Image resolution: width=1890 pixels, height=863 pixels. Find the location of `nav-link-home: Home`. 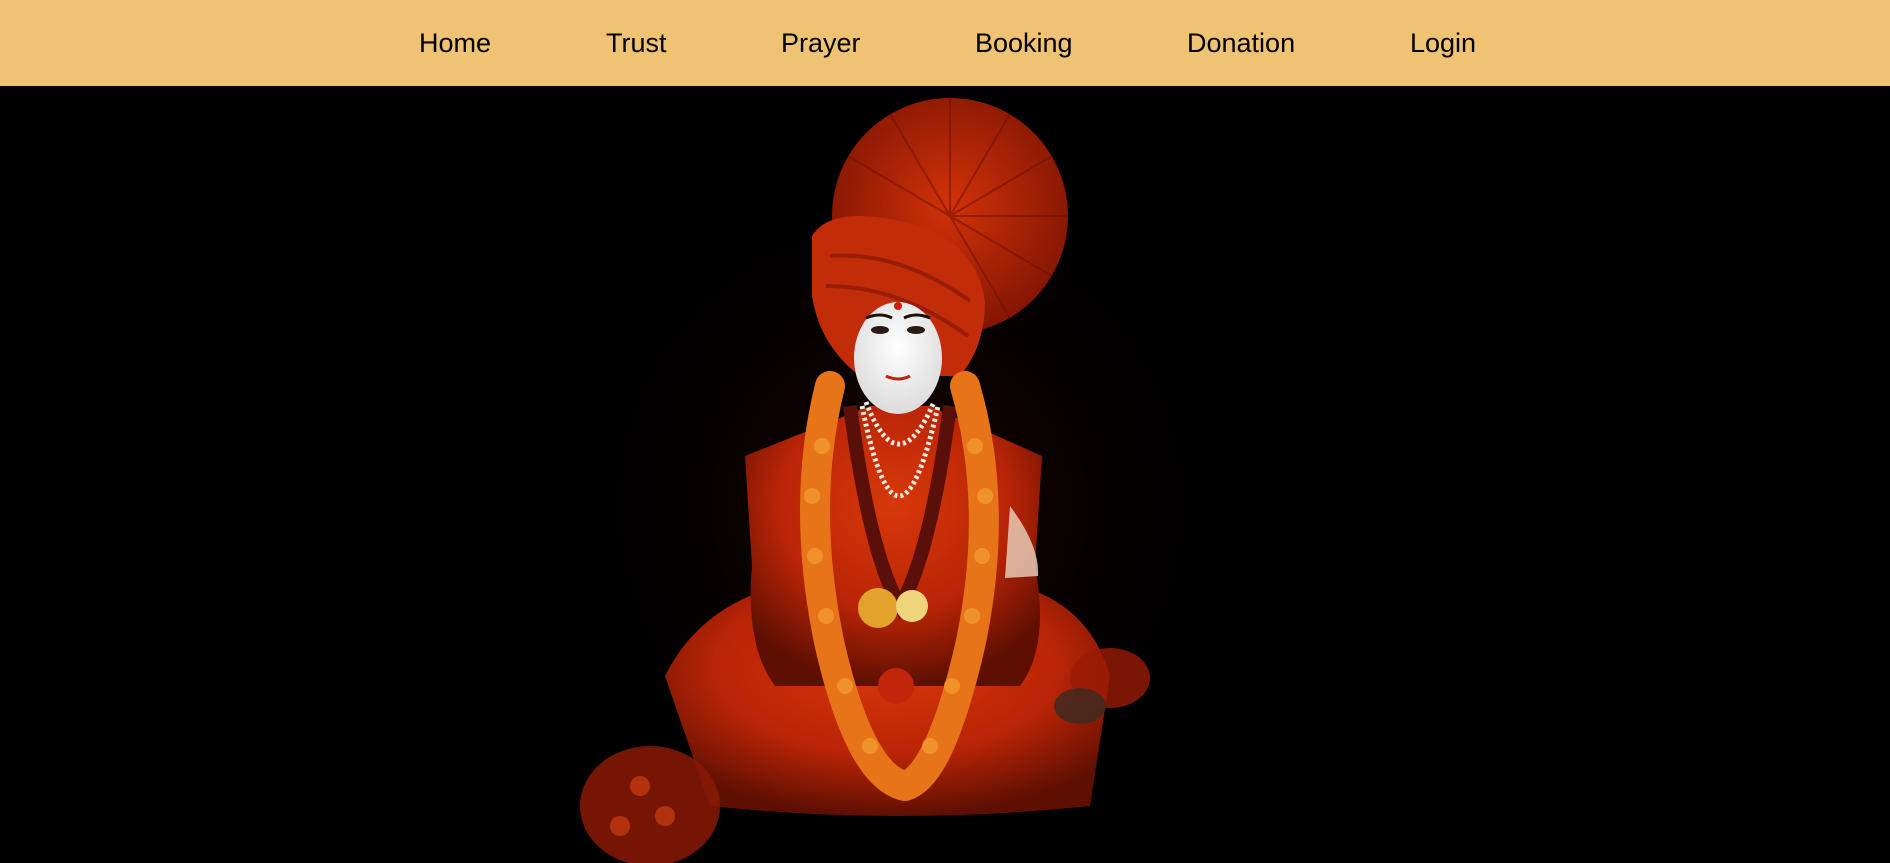

nav-link-home: Home is located at coordinates (455, 43).